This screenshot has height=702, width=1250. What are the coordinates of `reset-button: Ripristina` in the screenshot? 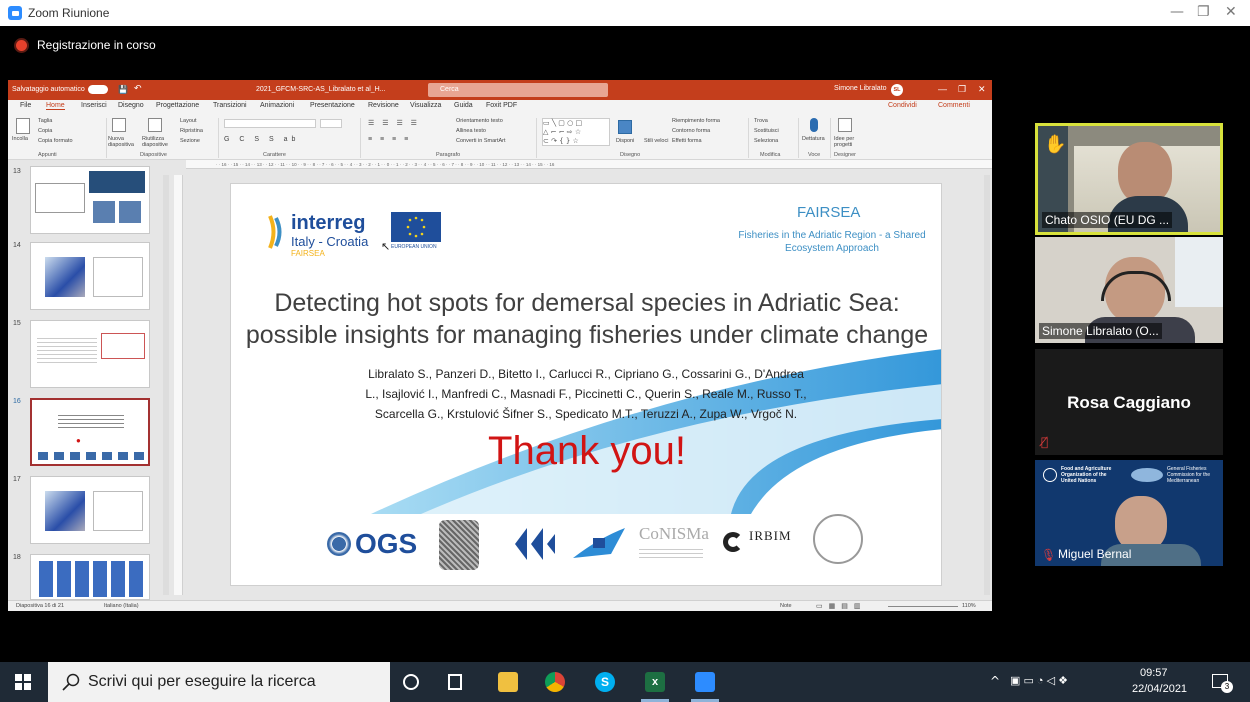 It's located at (191, 131).